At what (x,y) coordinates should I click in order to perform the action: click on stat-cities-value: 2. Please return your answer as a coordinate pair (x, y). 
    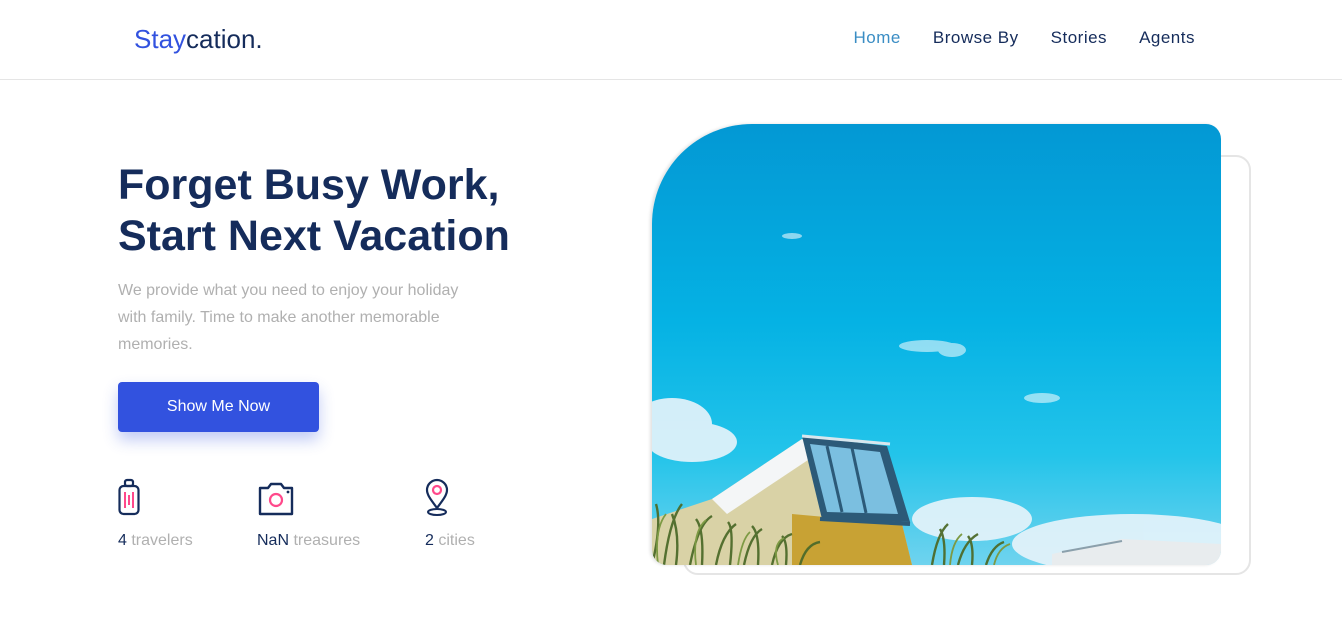
    Looking at the image, I should click on (429, 540).